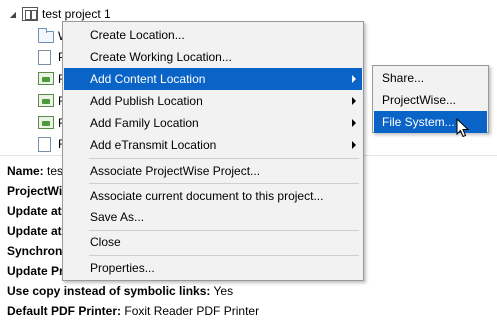 The height and width of the screenshot is (336, 497). Describe the element at coordinates (34, 211) in the screenshot. I see `property-update-1: Update at` at that location.